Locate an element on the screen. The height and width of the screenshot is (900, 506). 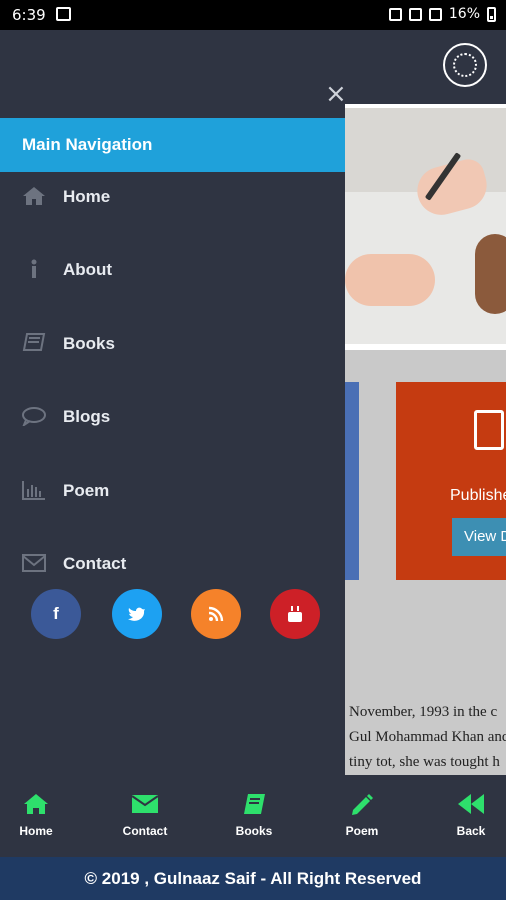
facebook-icon: f is located at coordinates (56, 614).